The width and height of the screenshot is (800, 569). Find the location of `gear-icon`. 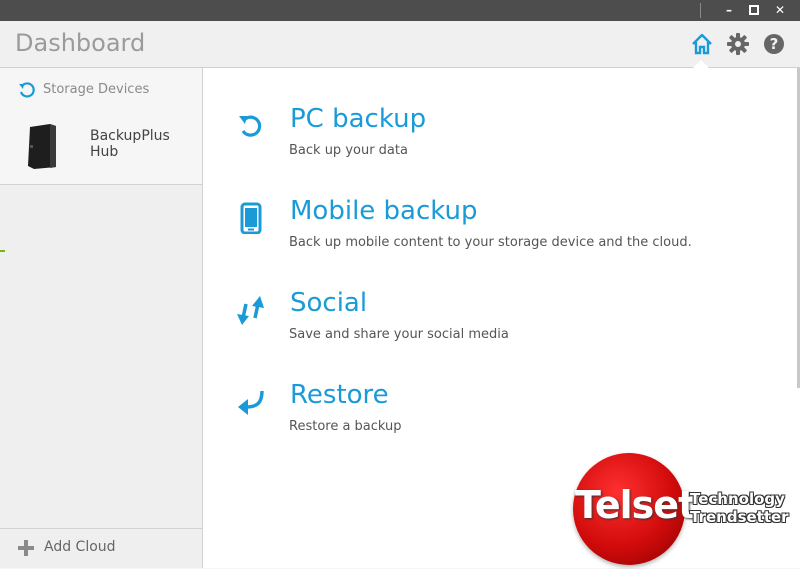

gear-icon is located at coordinates (738, 44).